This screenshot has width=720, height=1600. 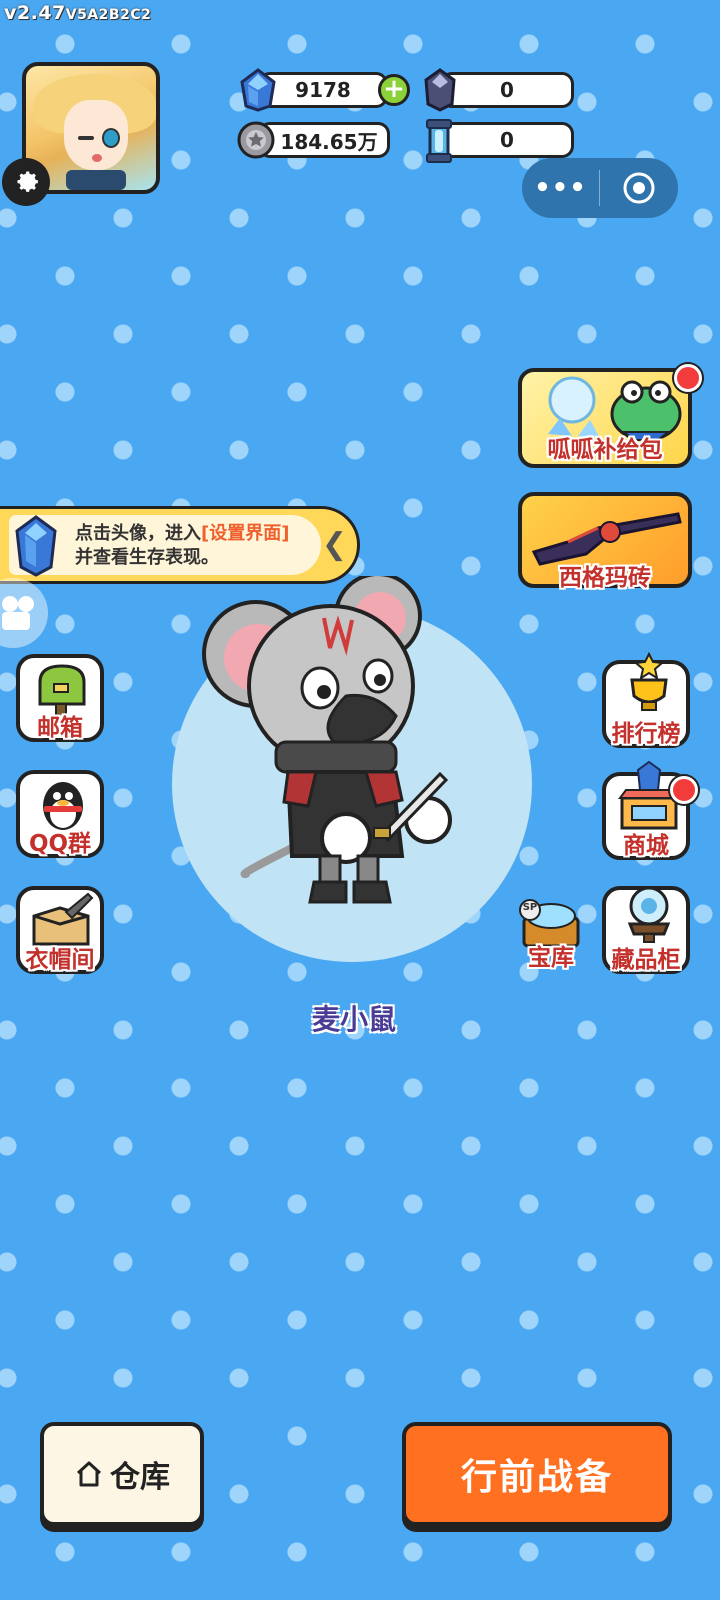 I want to click on floating-video-handle, so click(x=24, y=613).